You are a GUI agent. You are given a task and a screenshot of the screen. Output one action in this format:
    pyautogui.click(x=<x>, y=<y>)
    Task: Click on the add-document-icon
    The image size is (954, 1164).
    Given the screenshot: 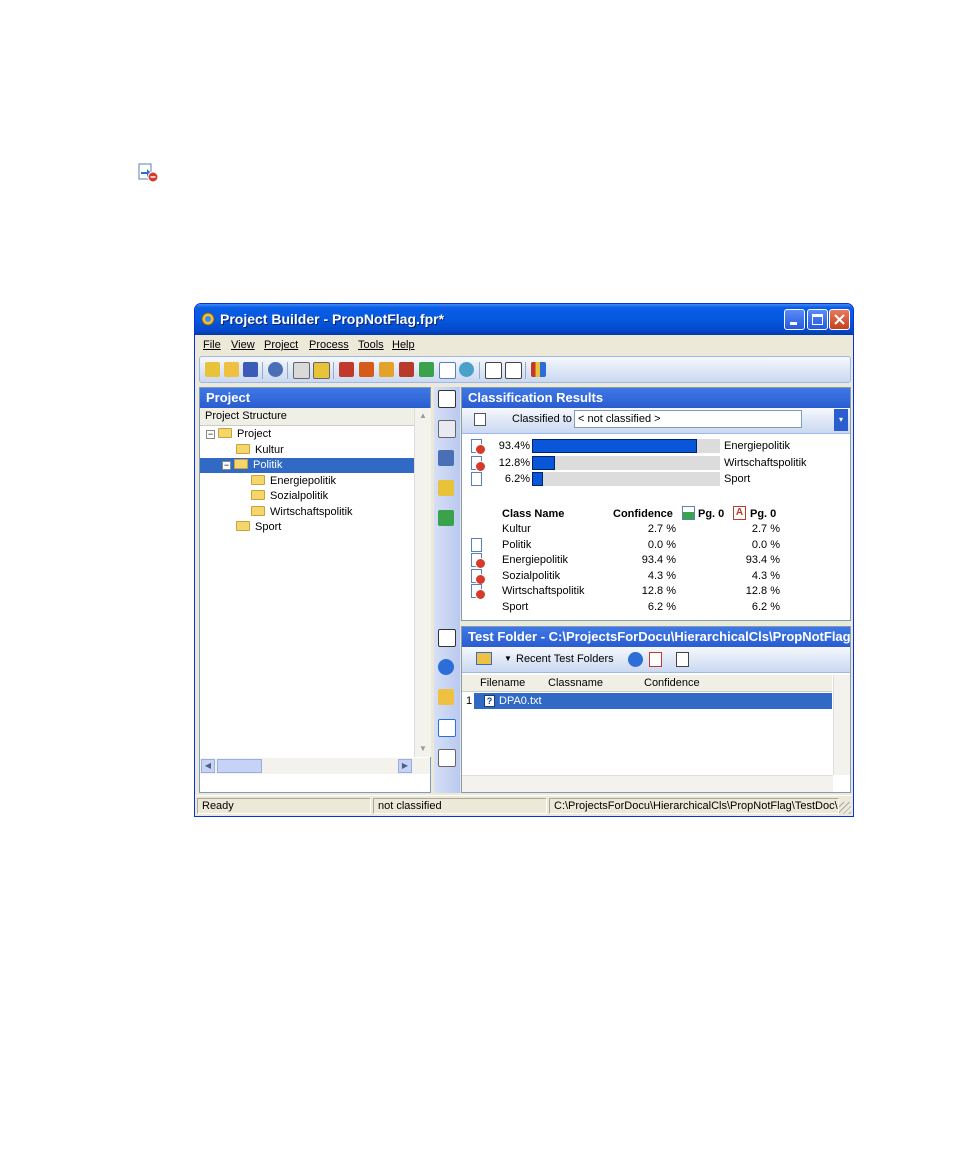 What is the action you would take?
    pyautogui.click(x=655, y=659)
    